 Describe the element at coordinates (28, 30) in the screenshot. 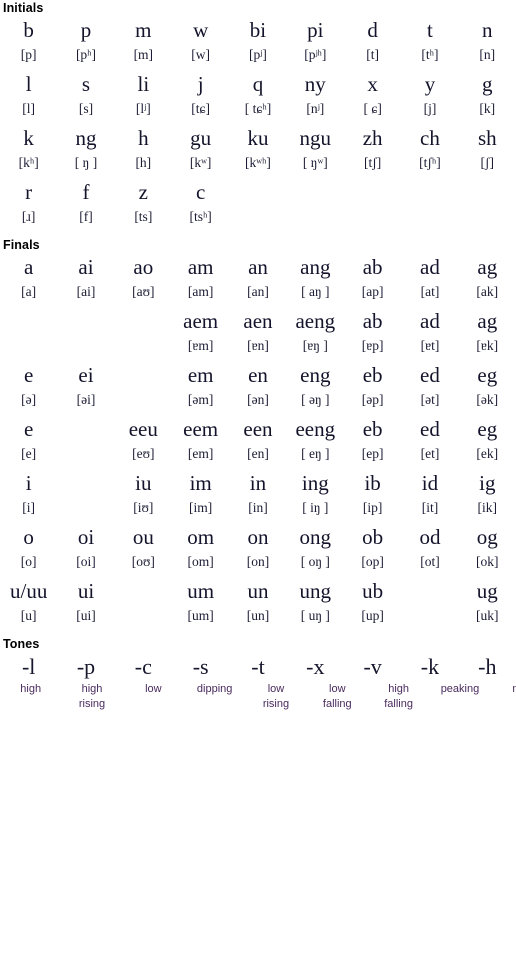

I see `initial-letter: b` at that location.